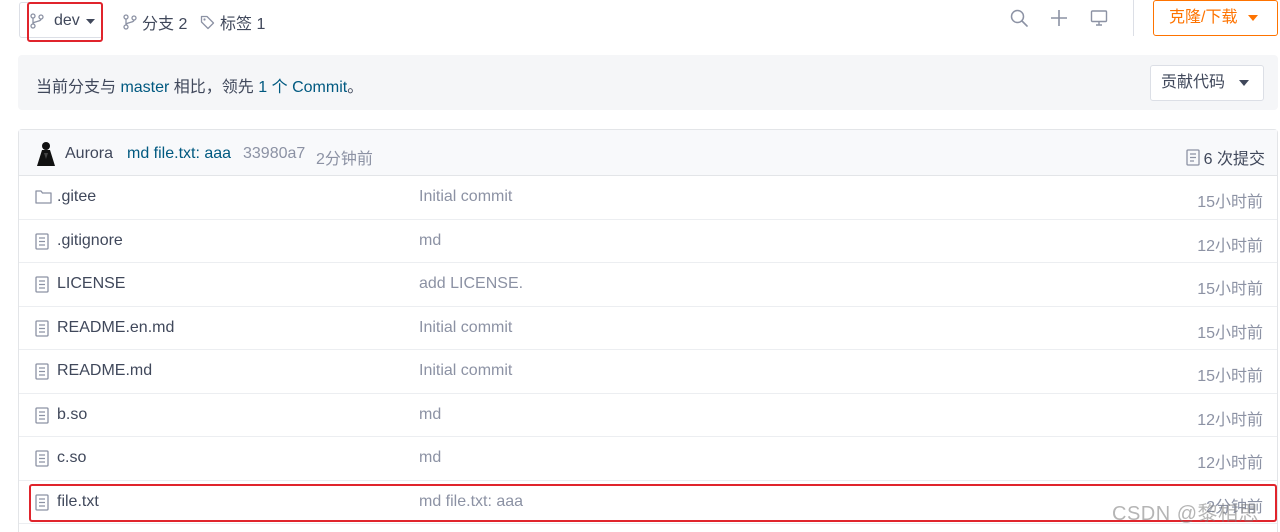  I want to click on contribute-code-label: 贡献代码, so click(1193, 82).